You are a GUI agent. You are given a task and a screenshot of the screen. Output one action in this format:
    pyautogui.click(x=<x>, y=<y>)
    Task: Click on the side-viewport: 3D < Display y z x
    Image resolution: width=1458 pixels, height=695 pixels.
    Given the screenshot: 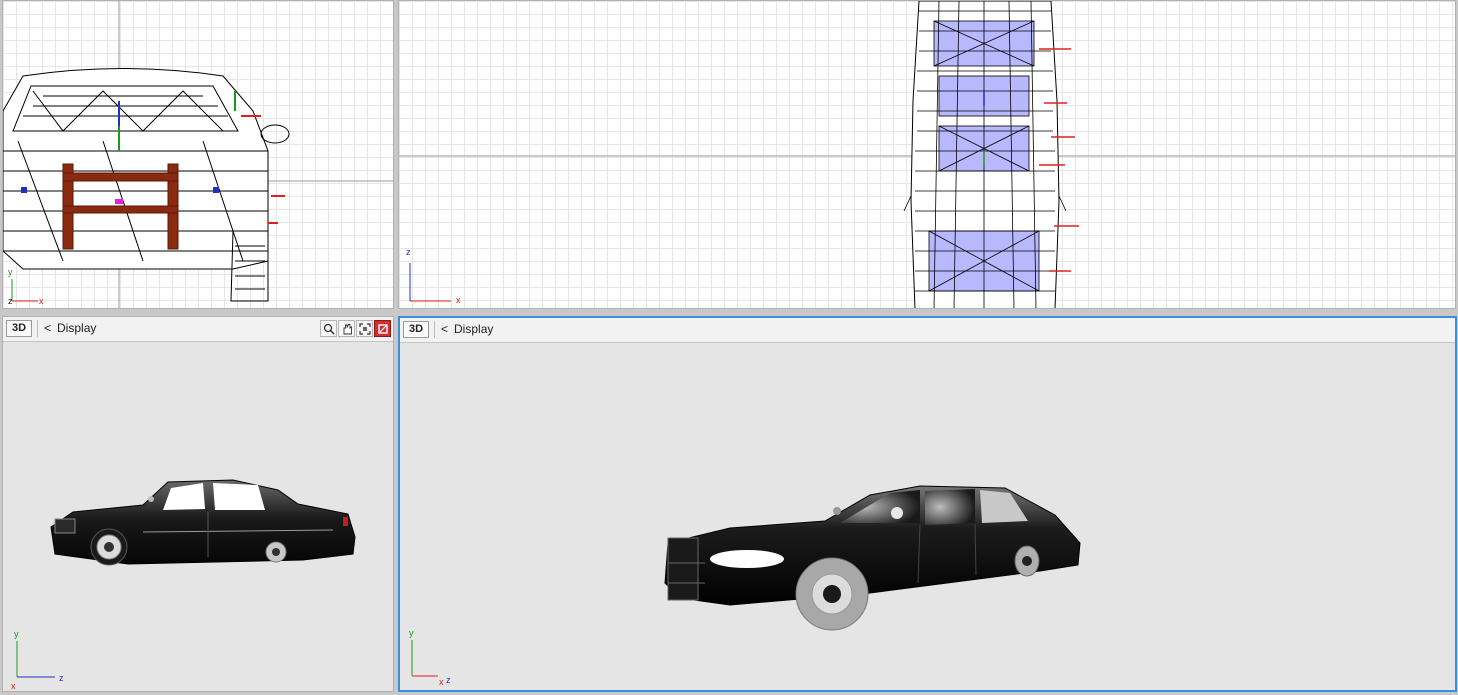 What is the action you would take?
    pyautogui.click(x=198, y=504)
    